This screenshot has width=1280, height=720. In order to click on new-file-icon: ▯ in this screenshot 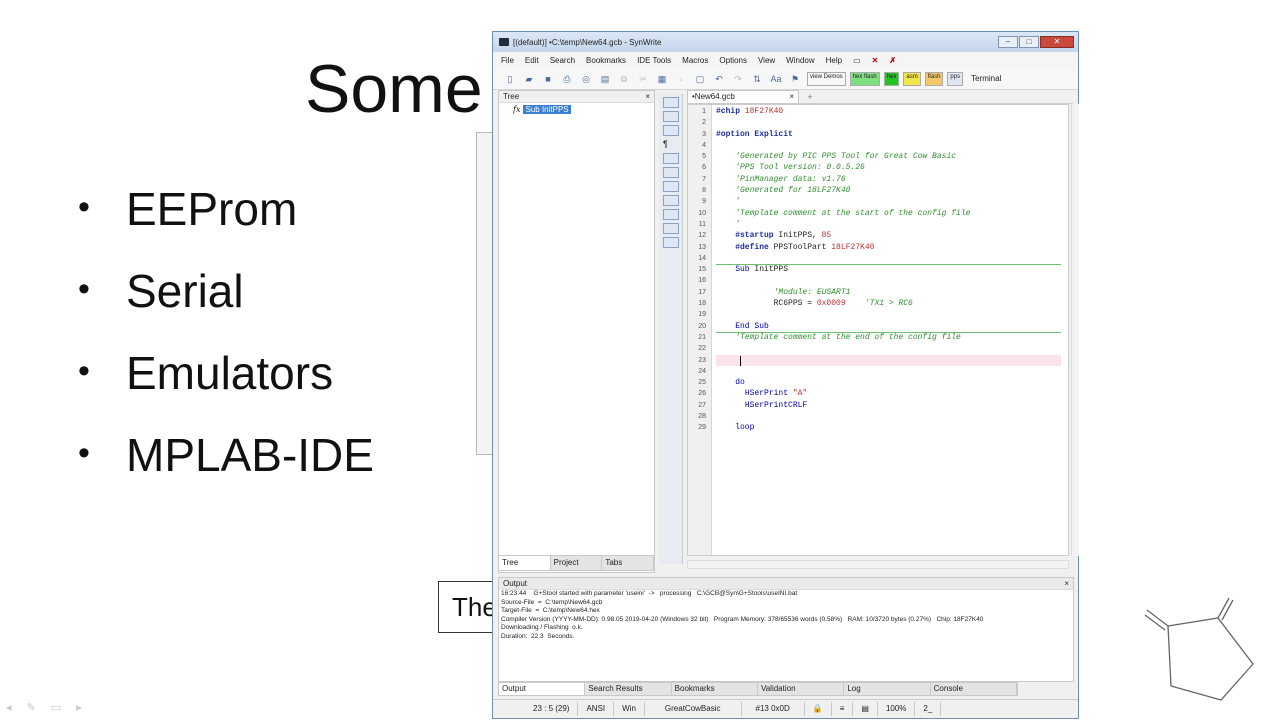, I will do `click(510, 79)`.